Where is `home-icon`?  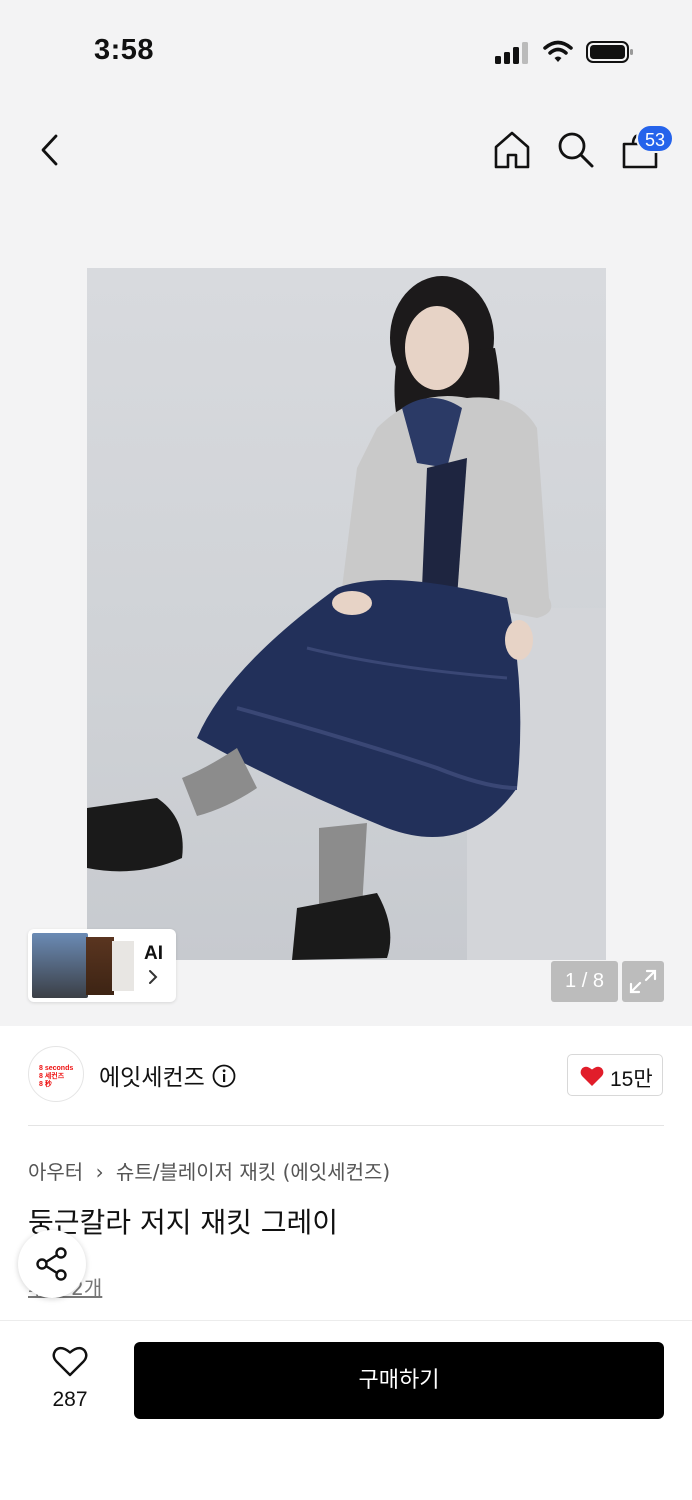
home-icon is located at coordinates (512, 150).